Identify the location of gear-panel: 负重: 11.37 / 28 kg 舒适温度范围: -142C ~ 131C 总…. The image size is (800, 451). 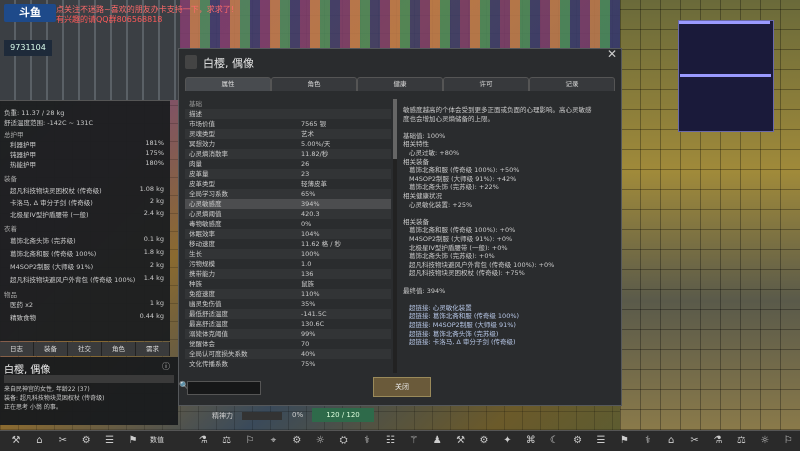
(85, 220).